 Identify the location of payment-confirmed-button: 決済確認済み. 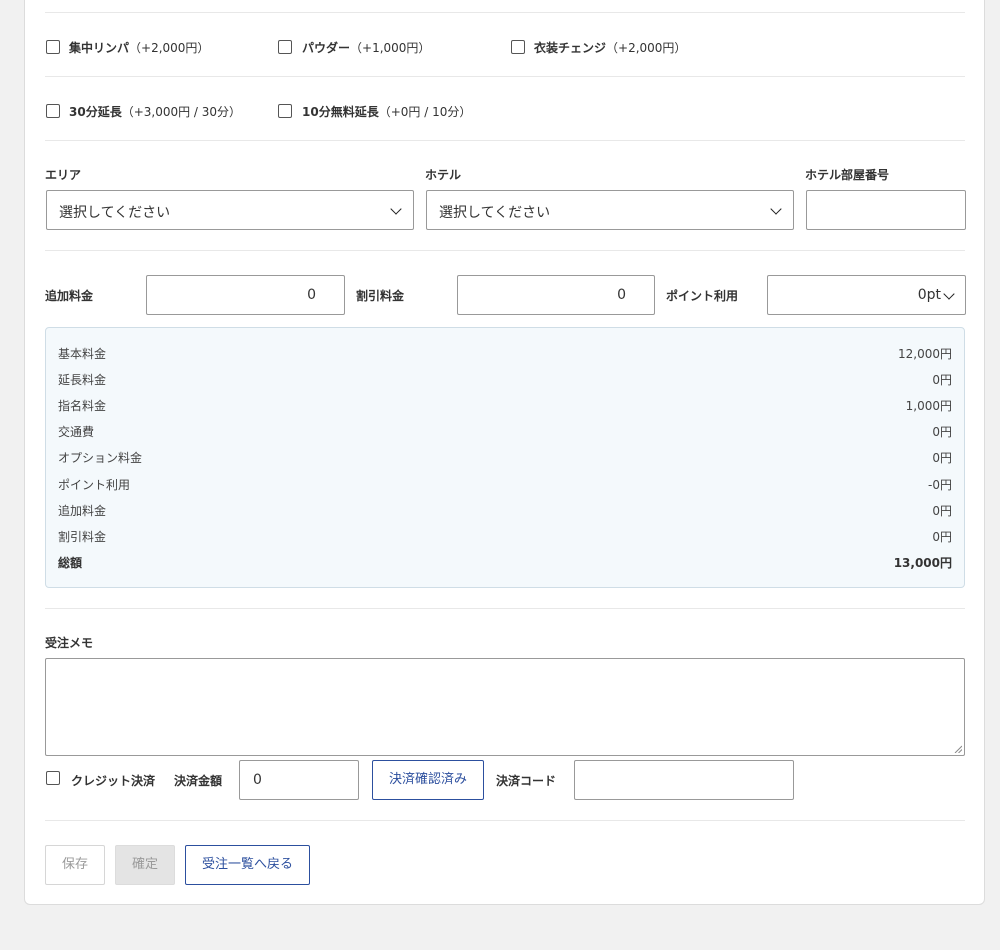
(428, 780).